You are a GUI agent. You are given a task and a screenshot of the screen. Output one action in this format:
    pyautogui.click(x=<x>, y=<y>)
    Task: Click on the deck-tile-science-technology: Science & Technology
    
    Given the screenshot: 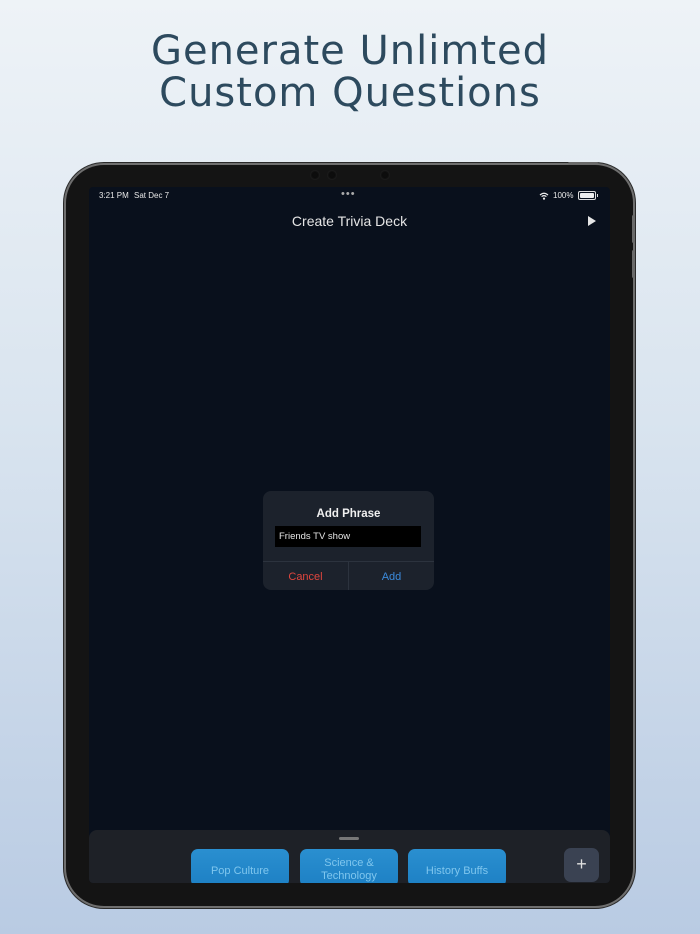 What is the action you would take?
    pyautogui.click(x=349, y=866)
    